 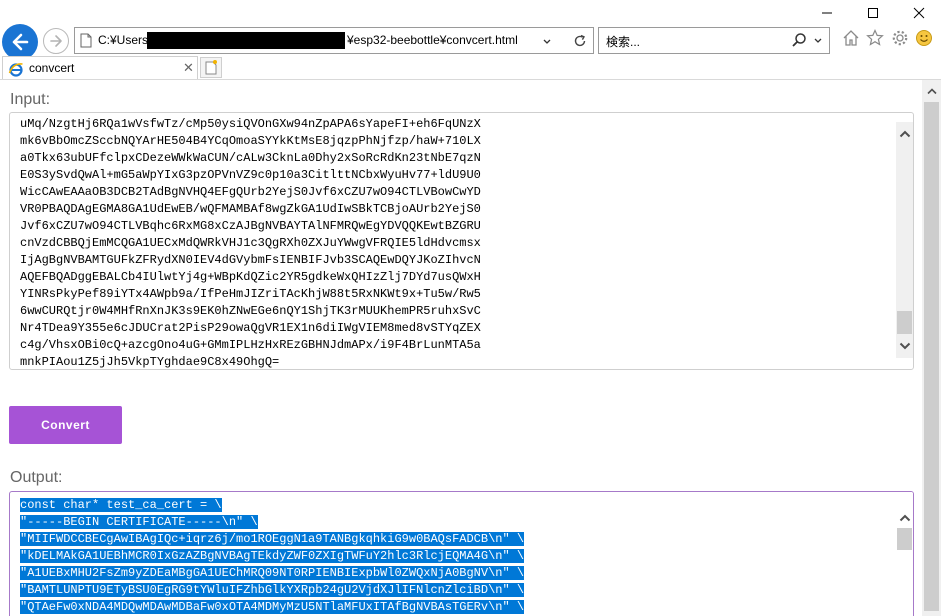 I want to click on home-icon, so click(x=851, y=38).